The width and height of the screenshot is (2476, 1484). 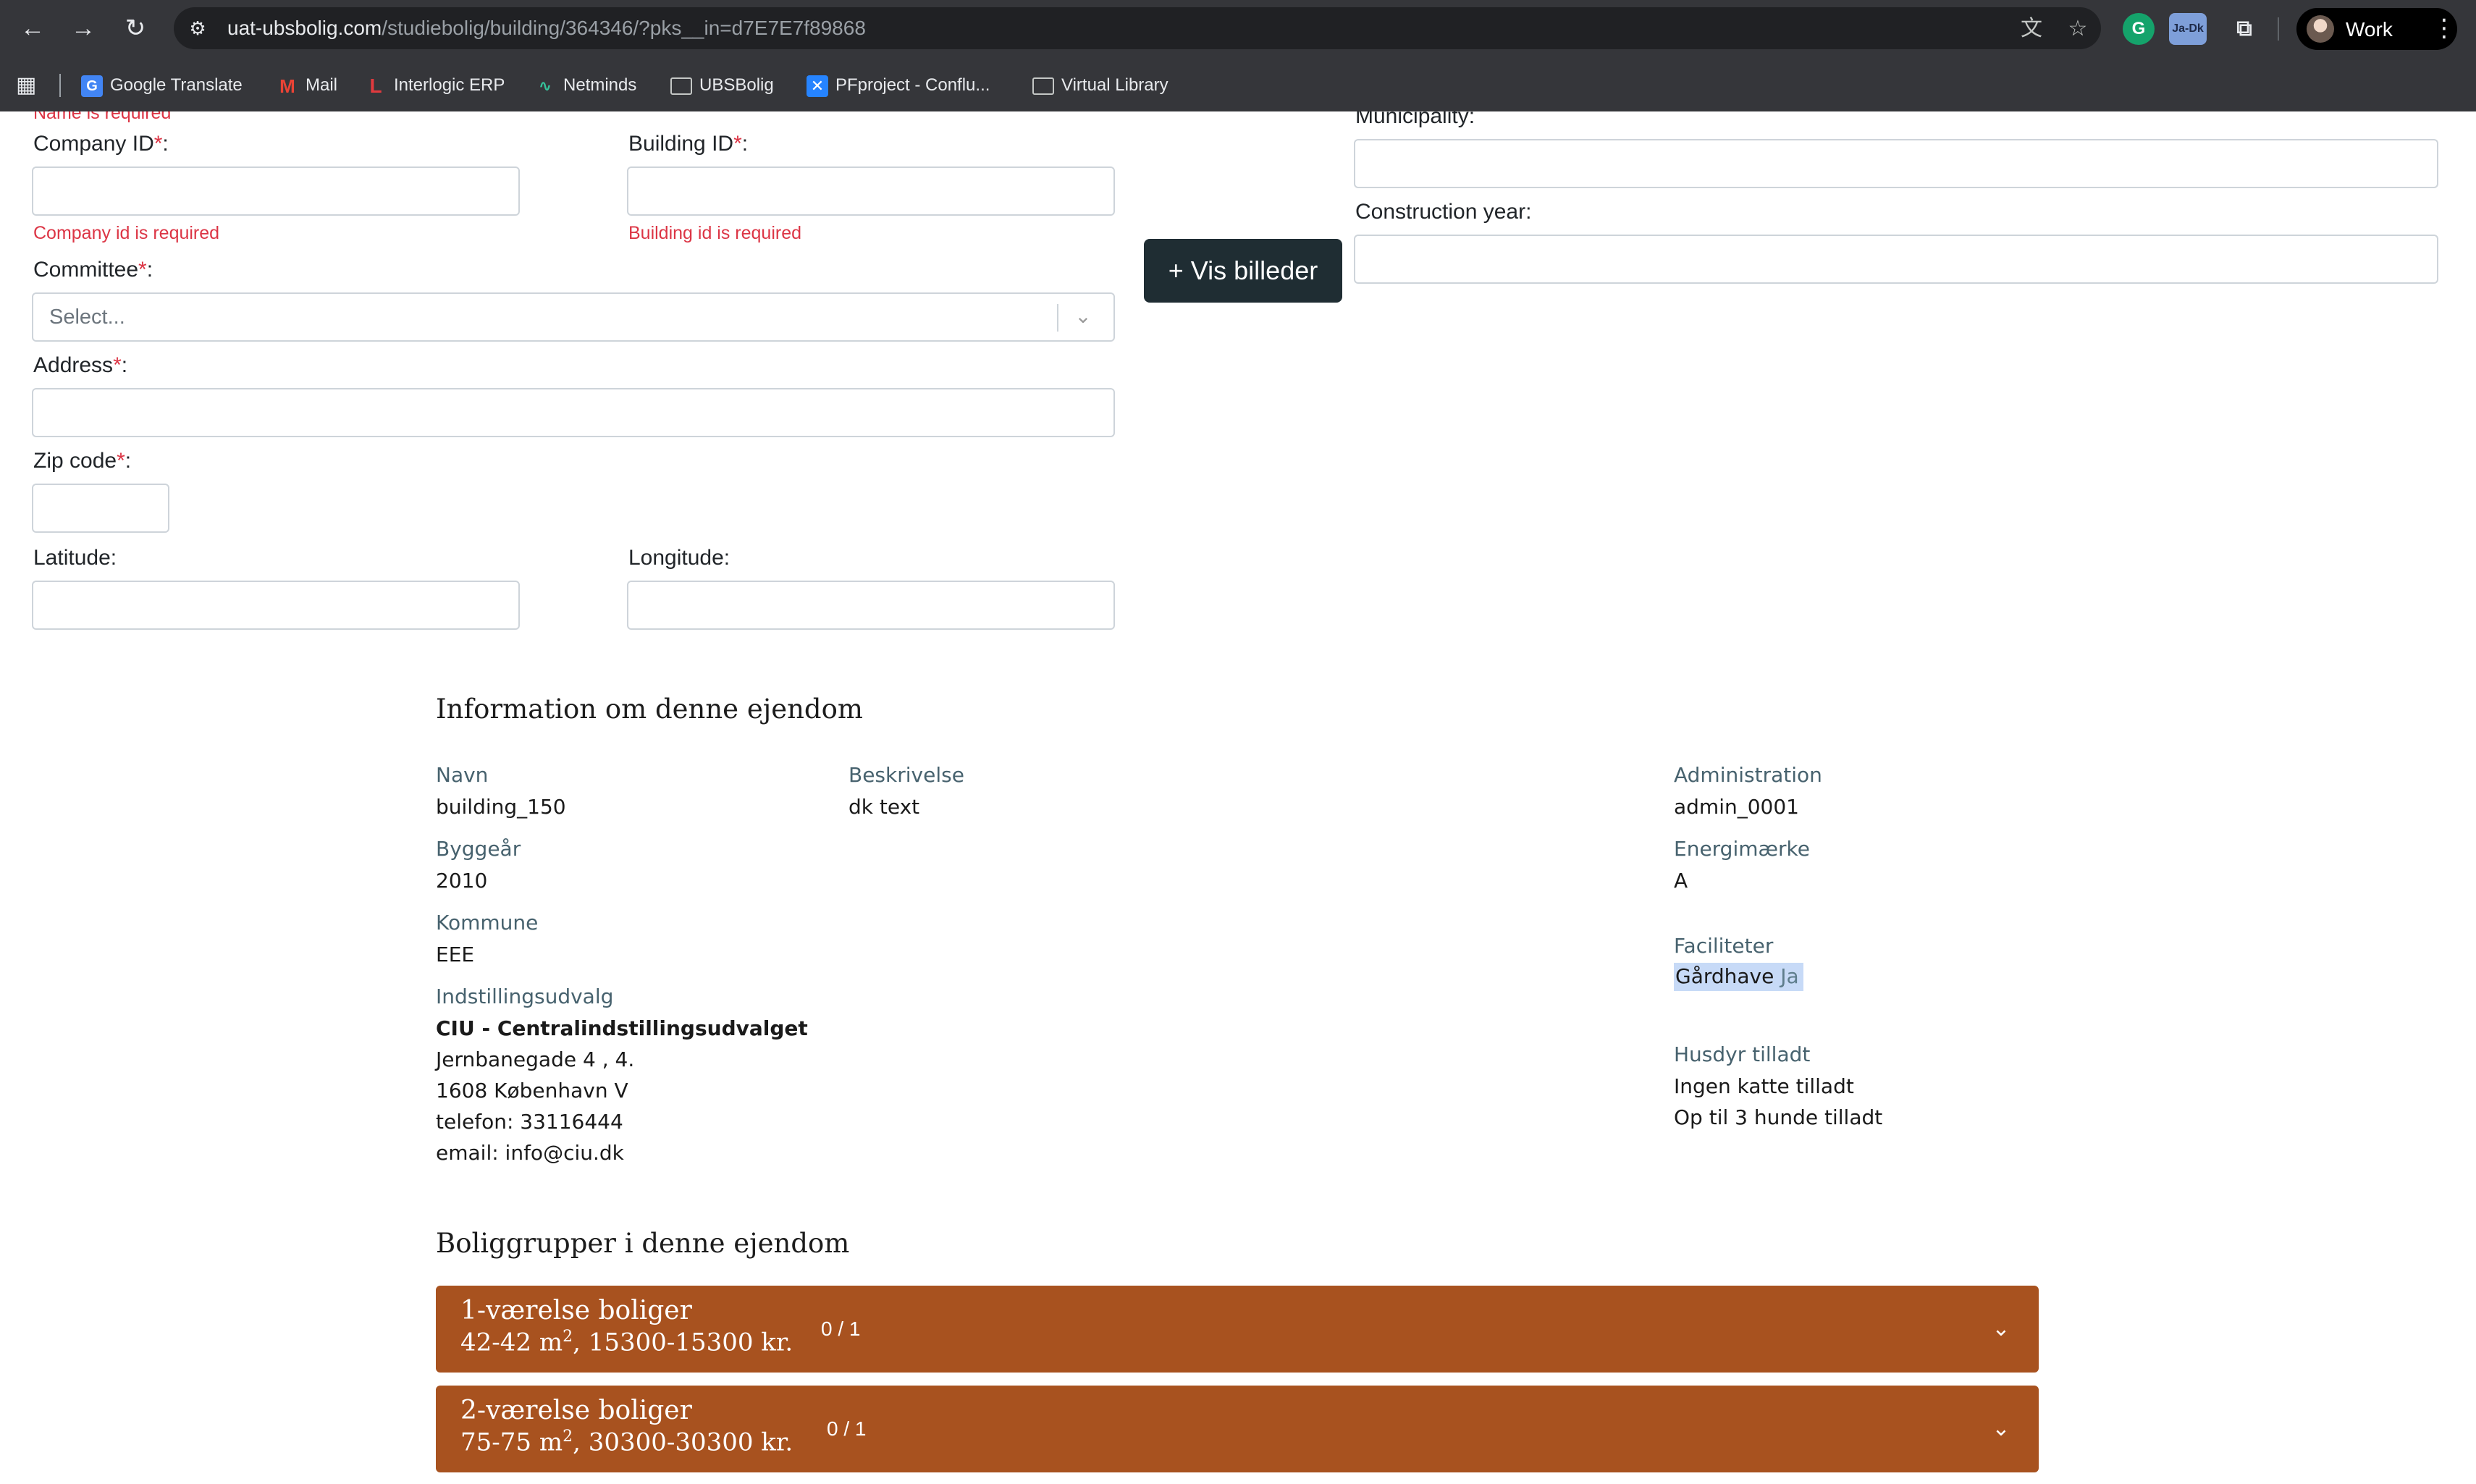 I want to click on faciliteter-value: Gårdhave Ja, so click(x=1738, y=977).